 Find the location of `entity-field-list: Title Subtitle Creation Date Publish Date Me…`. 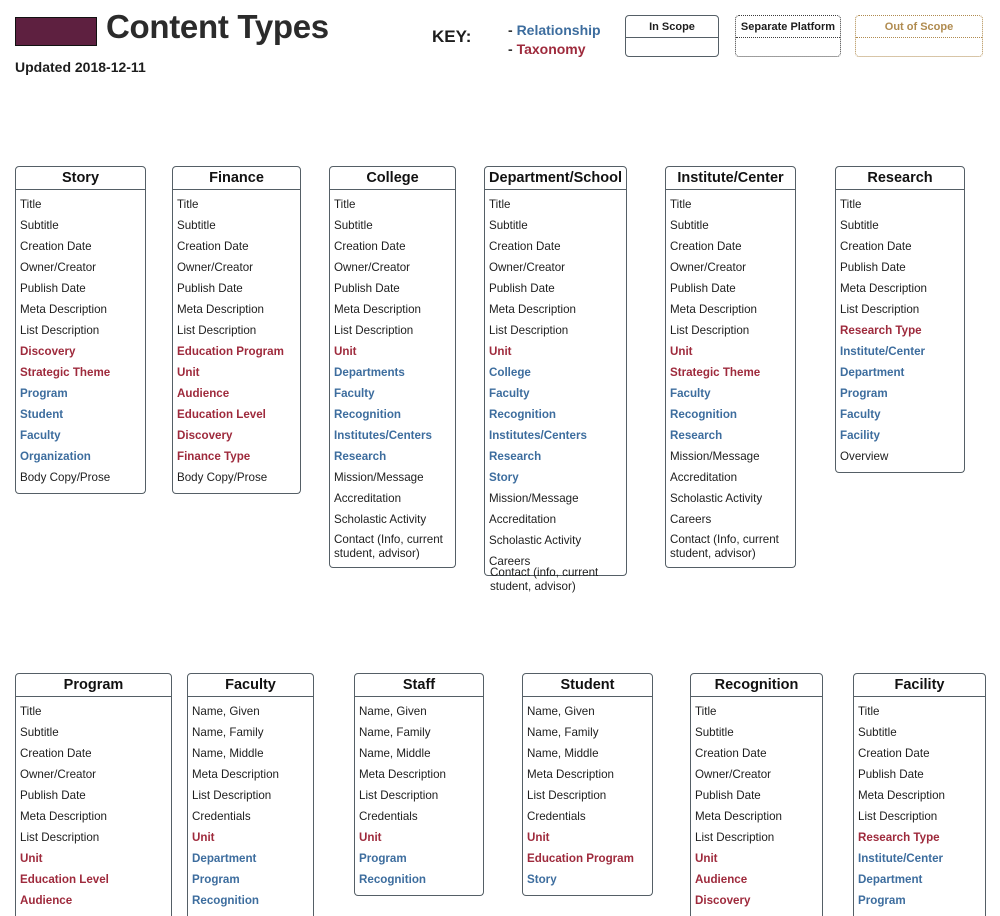

entity-field-list: Title Subtitle Creation Date Publish Date Me… is located at coordinates (919, 806).